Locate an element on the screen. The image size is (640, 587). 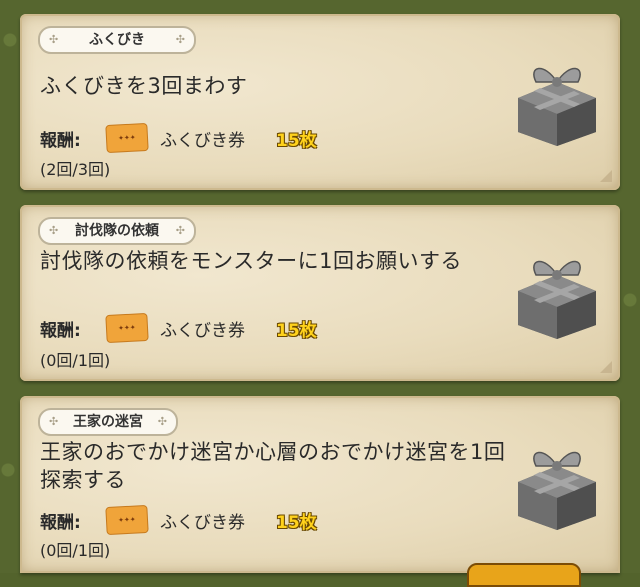
quest-category-badge: 王家の迷宮 is located at coordinates (108, 422).